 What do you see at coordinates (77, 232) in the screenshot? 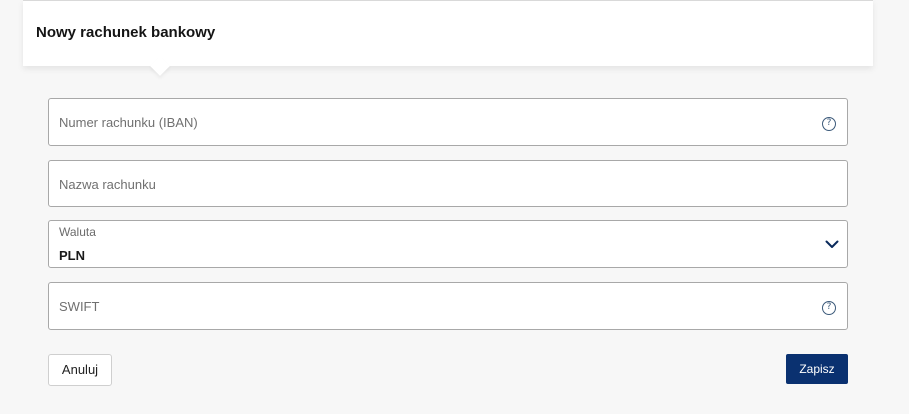
I see `currency-label: Waluta` at bounding box center [77, 232].